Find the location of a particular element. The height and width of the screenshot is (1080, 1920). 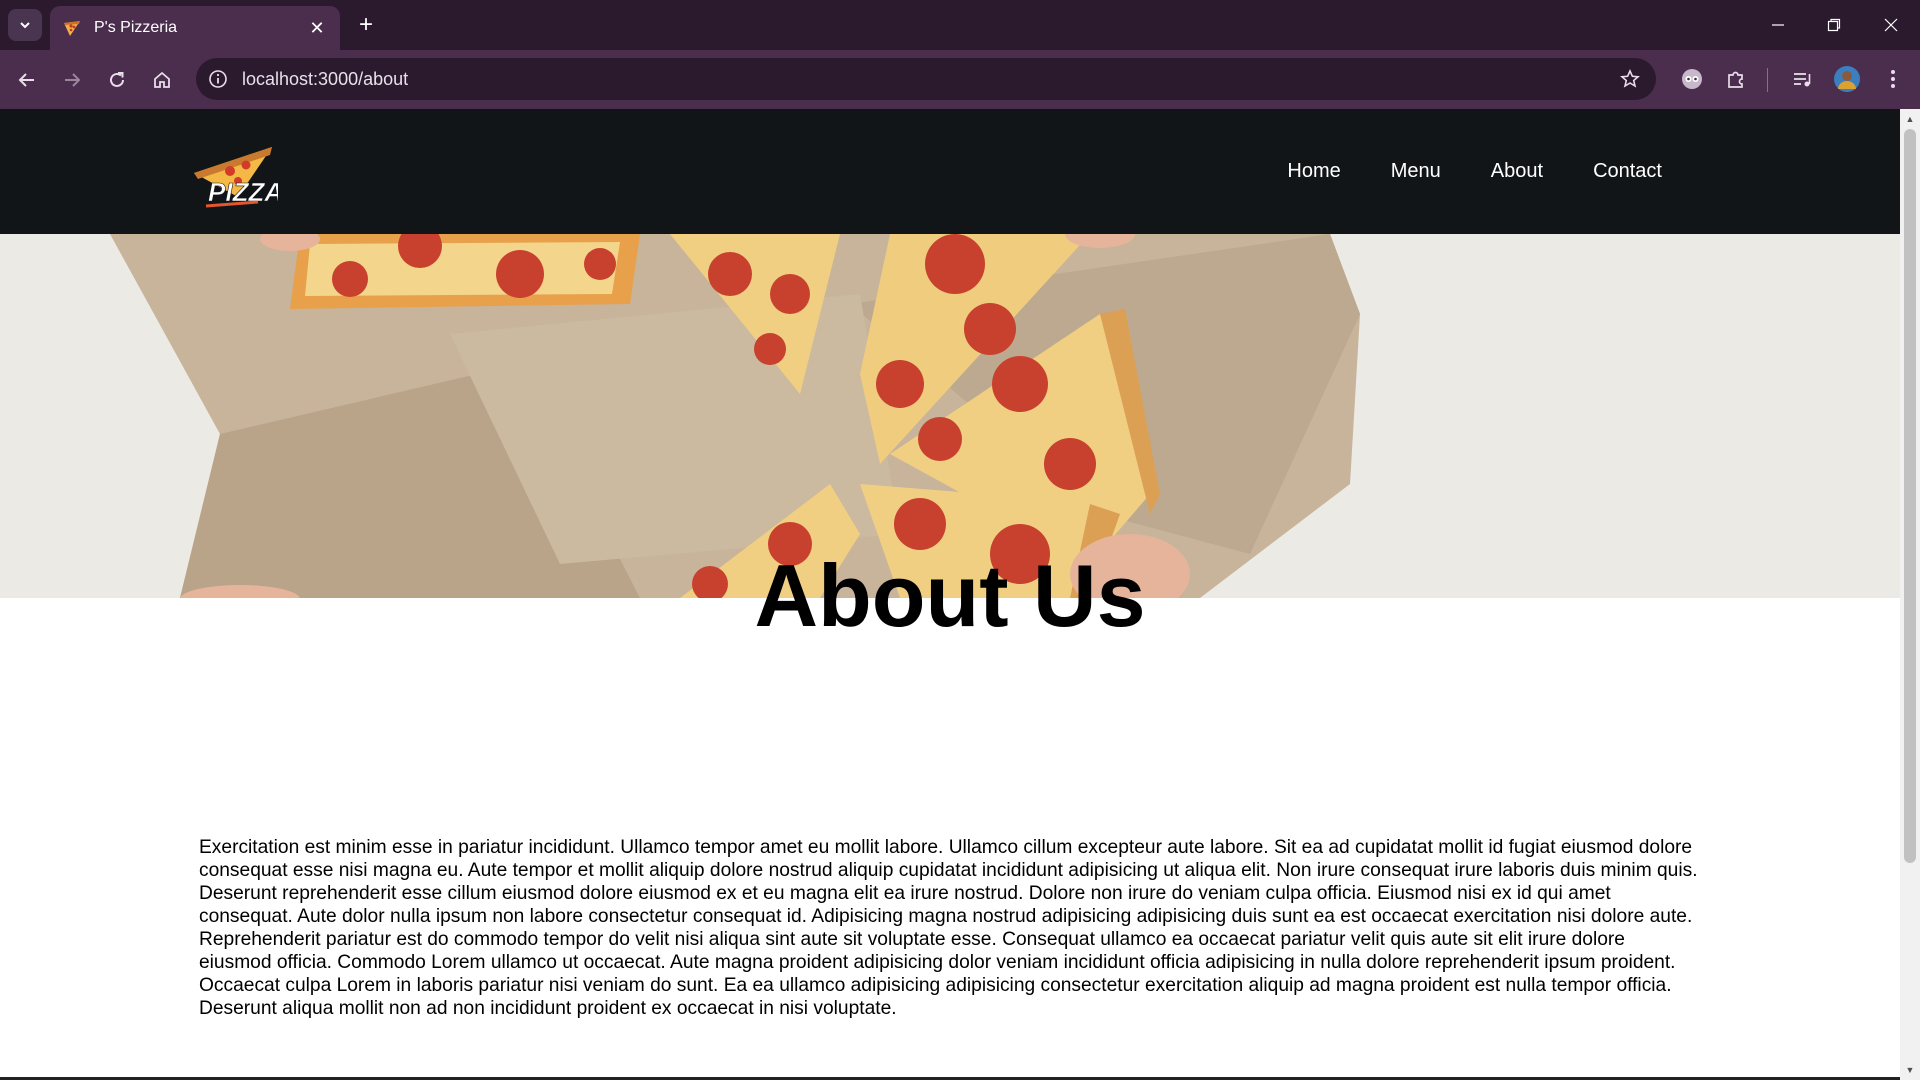

pizza-favicon-icon is located at coordinates (72, 28).